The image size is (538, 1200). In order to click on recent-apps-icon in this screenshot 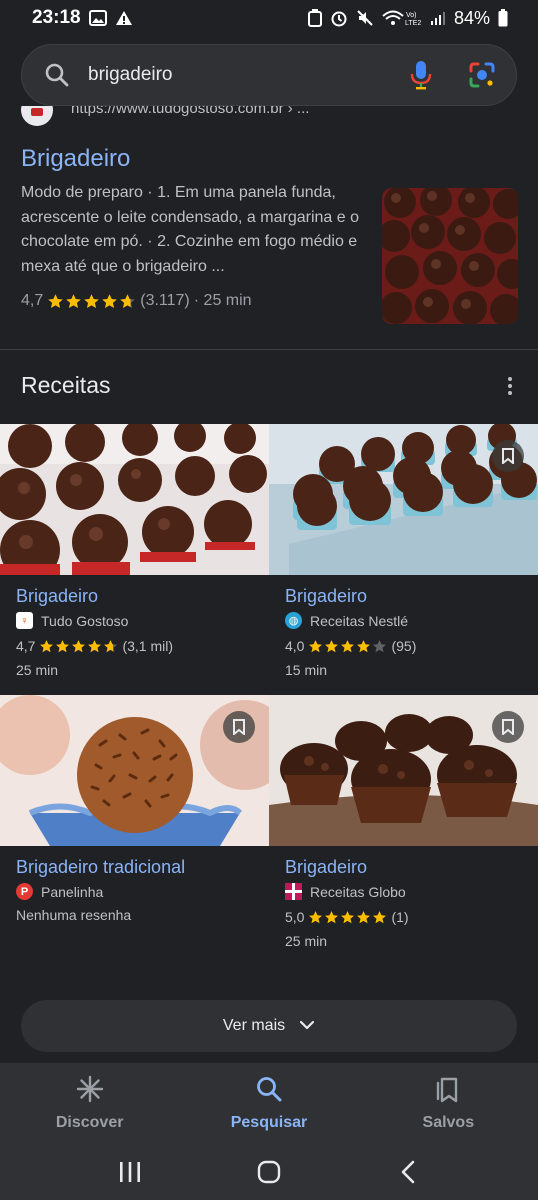, I will do `click(130, 1172)`.